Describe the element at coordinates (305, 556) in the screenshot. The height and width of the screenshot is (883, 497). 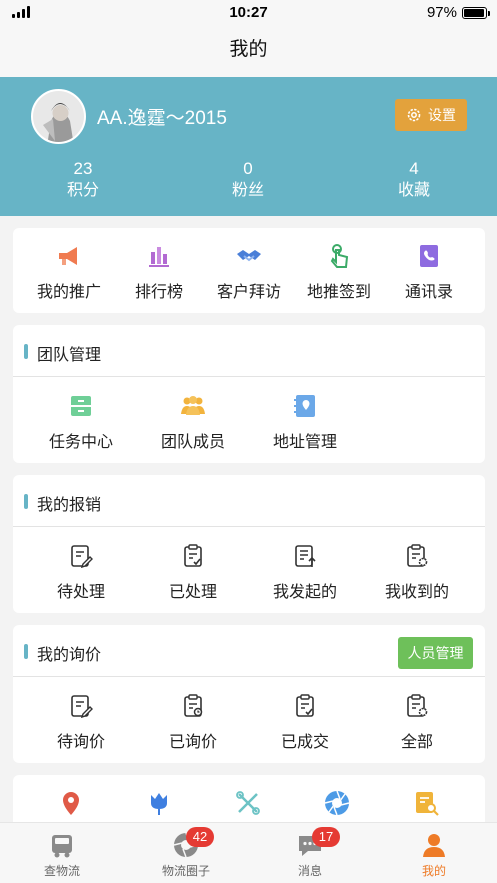
I see `initiated-doc-icon` at that location.